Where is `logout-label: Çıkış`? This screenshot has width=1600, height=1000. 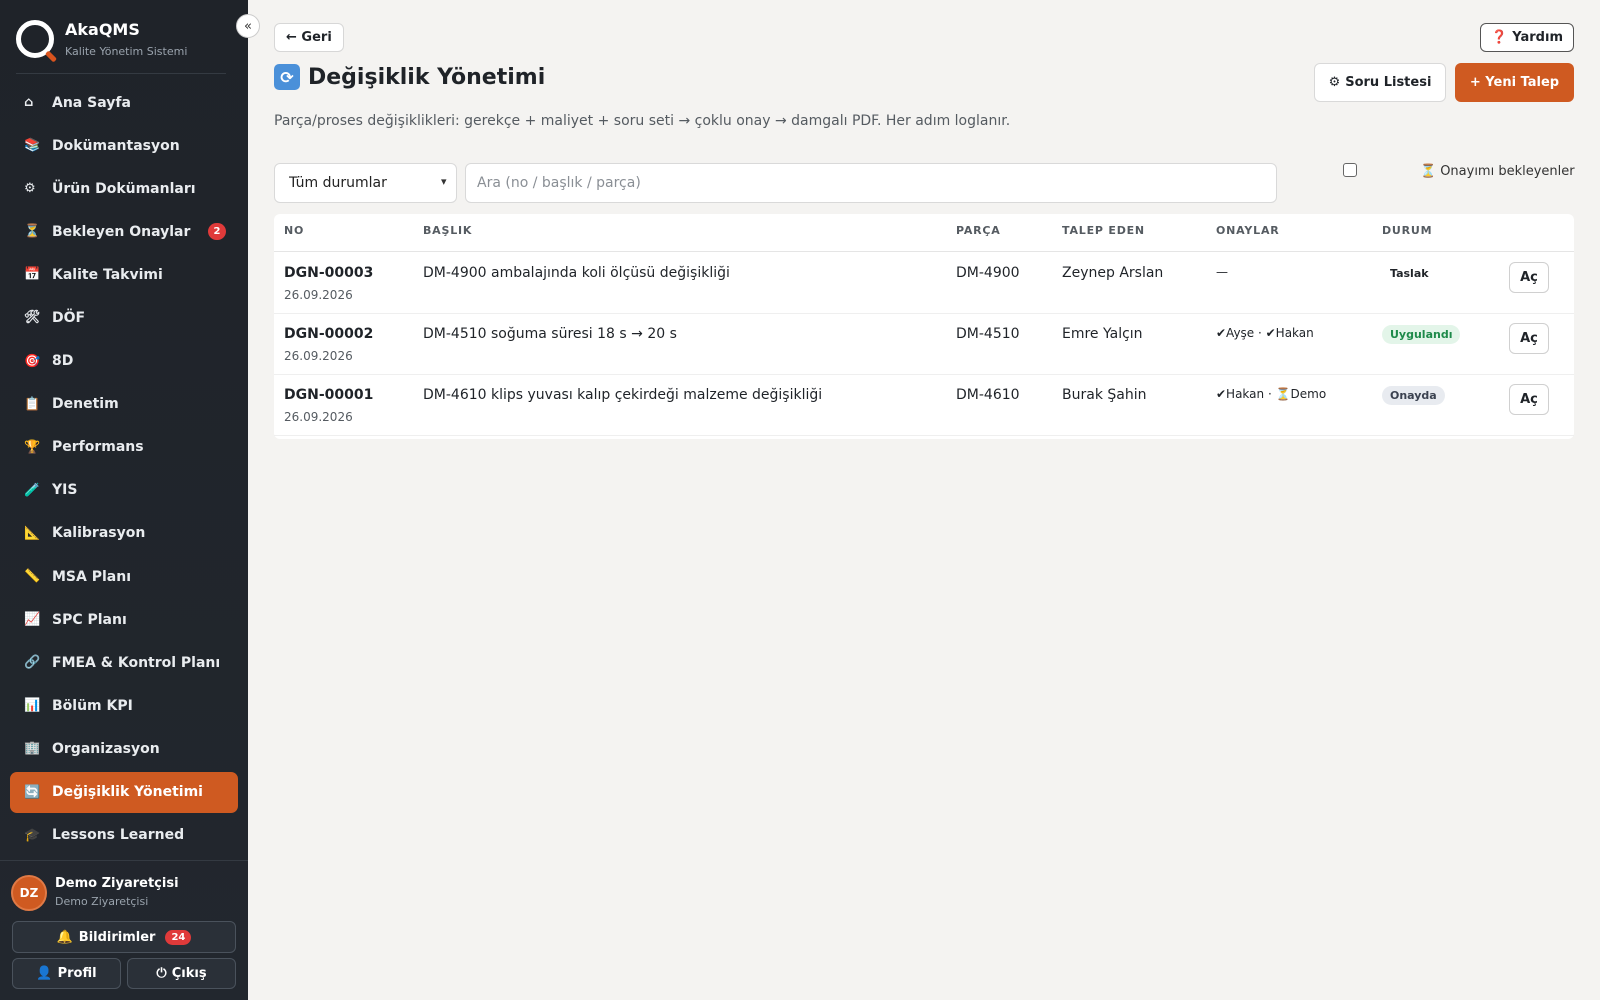 logout-label: Çıkış is located at coordinates (189, 973).